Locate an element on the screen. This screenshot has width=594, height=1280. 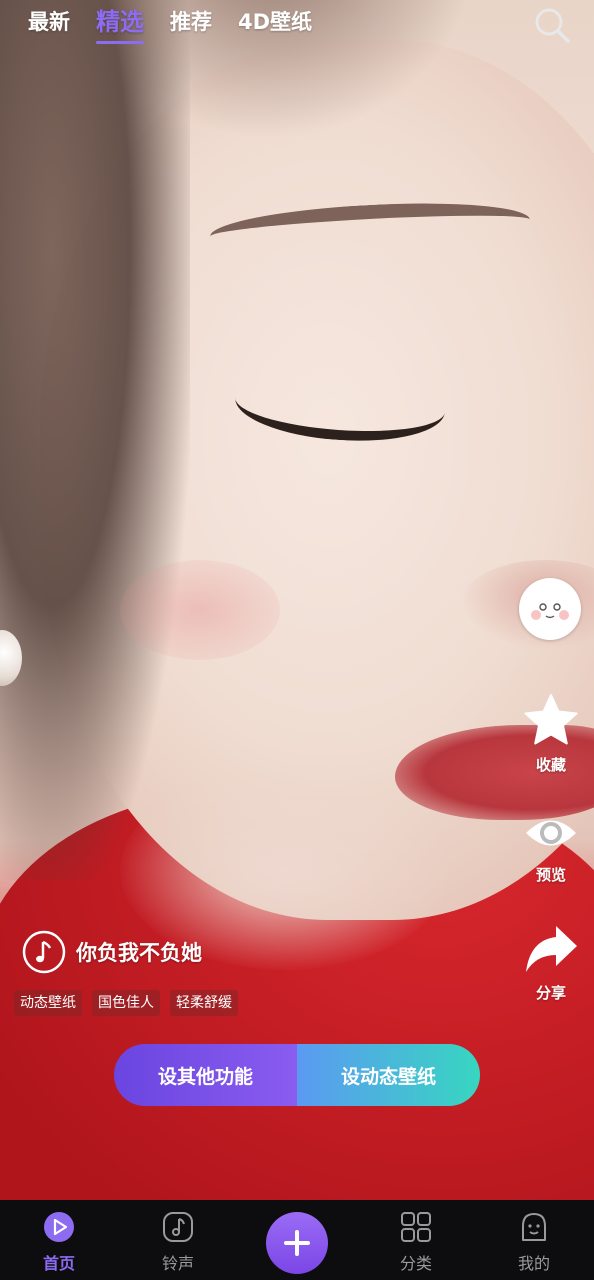
nav-category: 分类 is located at coordinates (416, 1242).